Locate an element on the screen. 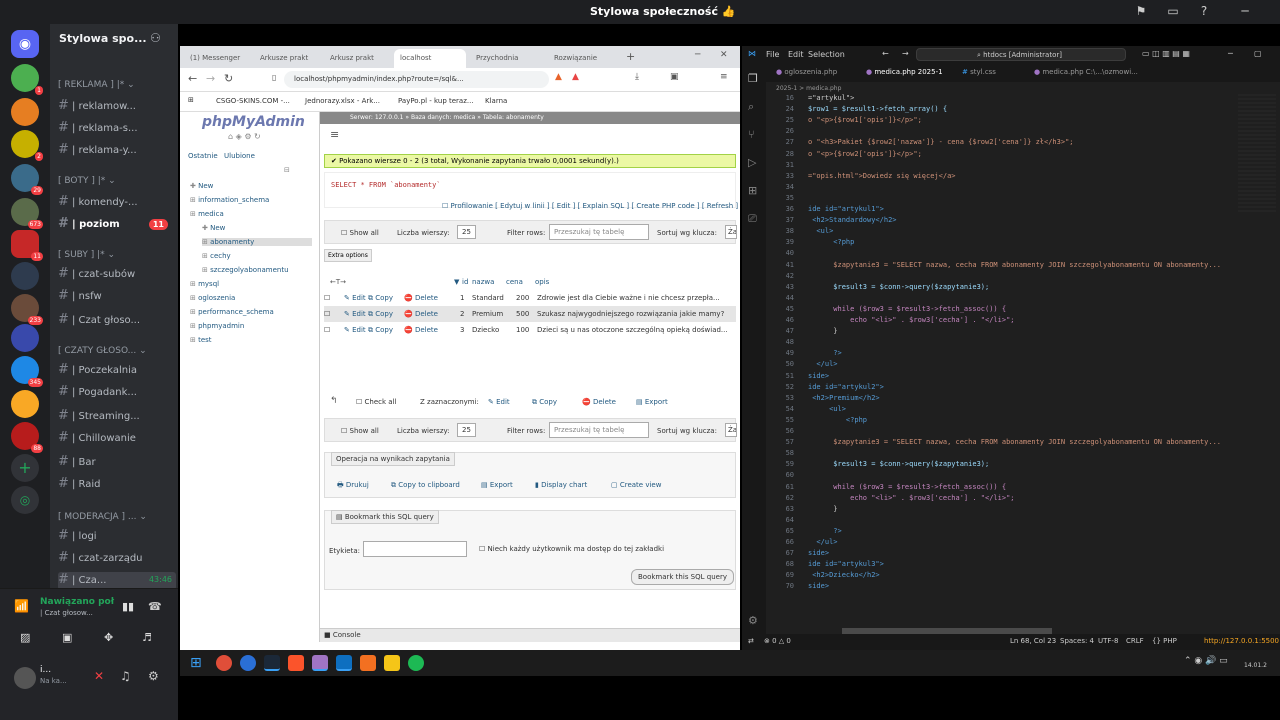 This screenshot has height=720, width=1280. channel-category: [ BOTY ] |* ⌄ is located at coordinates (87, 181).